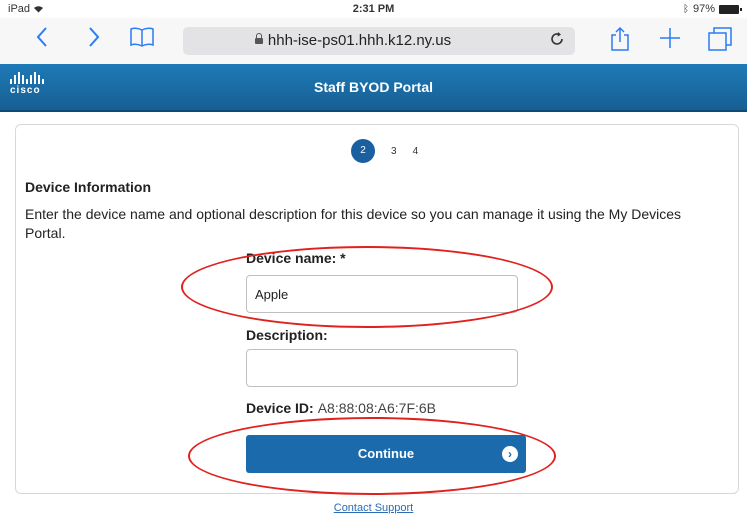 The height and width of the screenshot is (517, 747). What do you see at coordinates (94, 40) in the screenshot?
I see `forward-icon` at bounding box center [94, 40].